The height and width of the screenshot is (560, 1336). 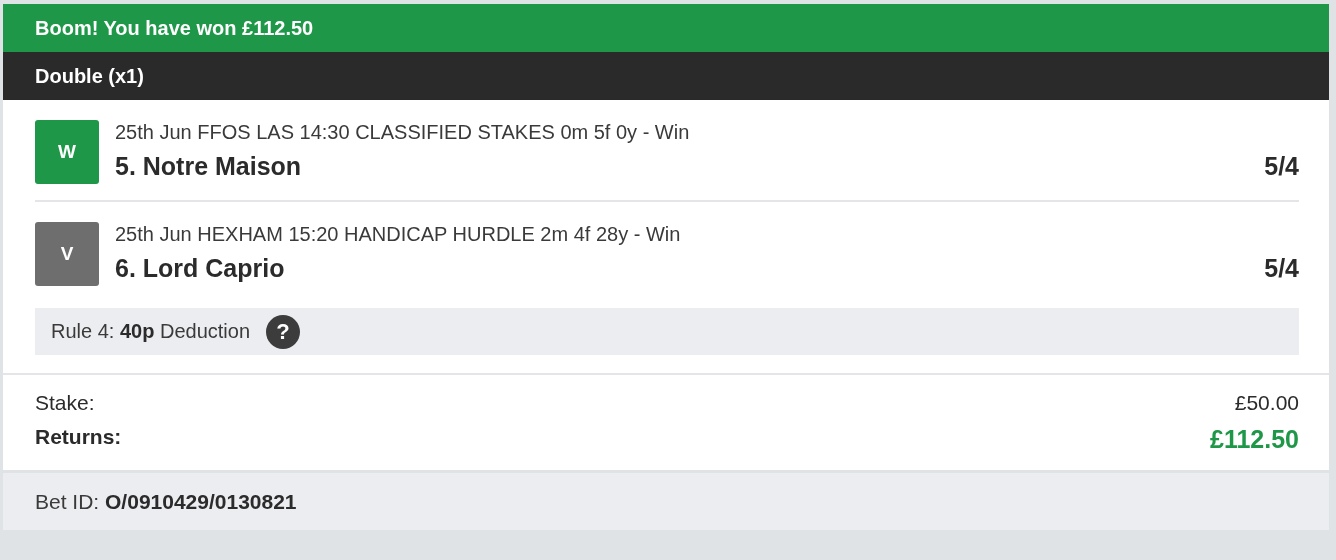 I want to click on result-badge: V, so click(x=67, y=254).